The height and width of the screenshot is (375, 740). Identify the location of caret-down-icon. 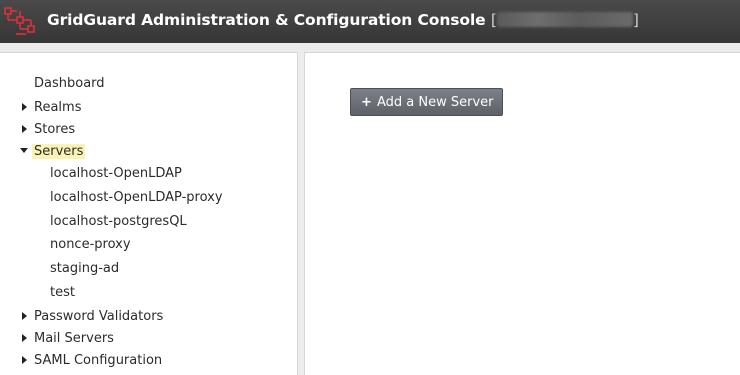
(24, 150).